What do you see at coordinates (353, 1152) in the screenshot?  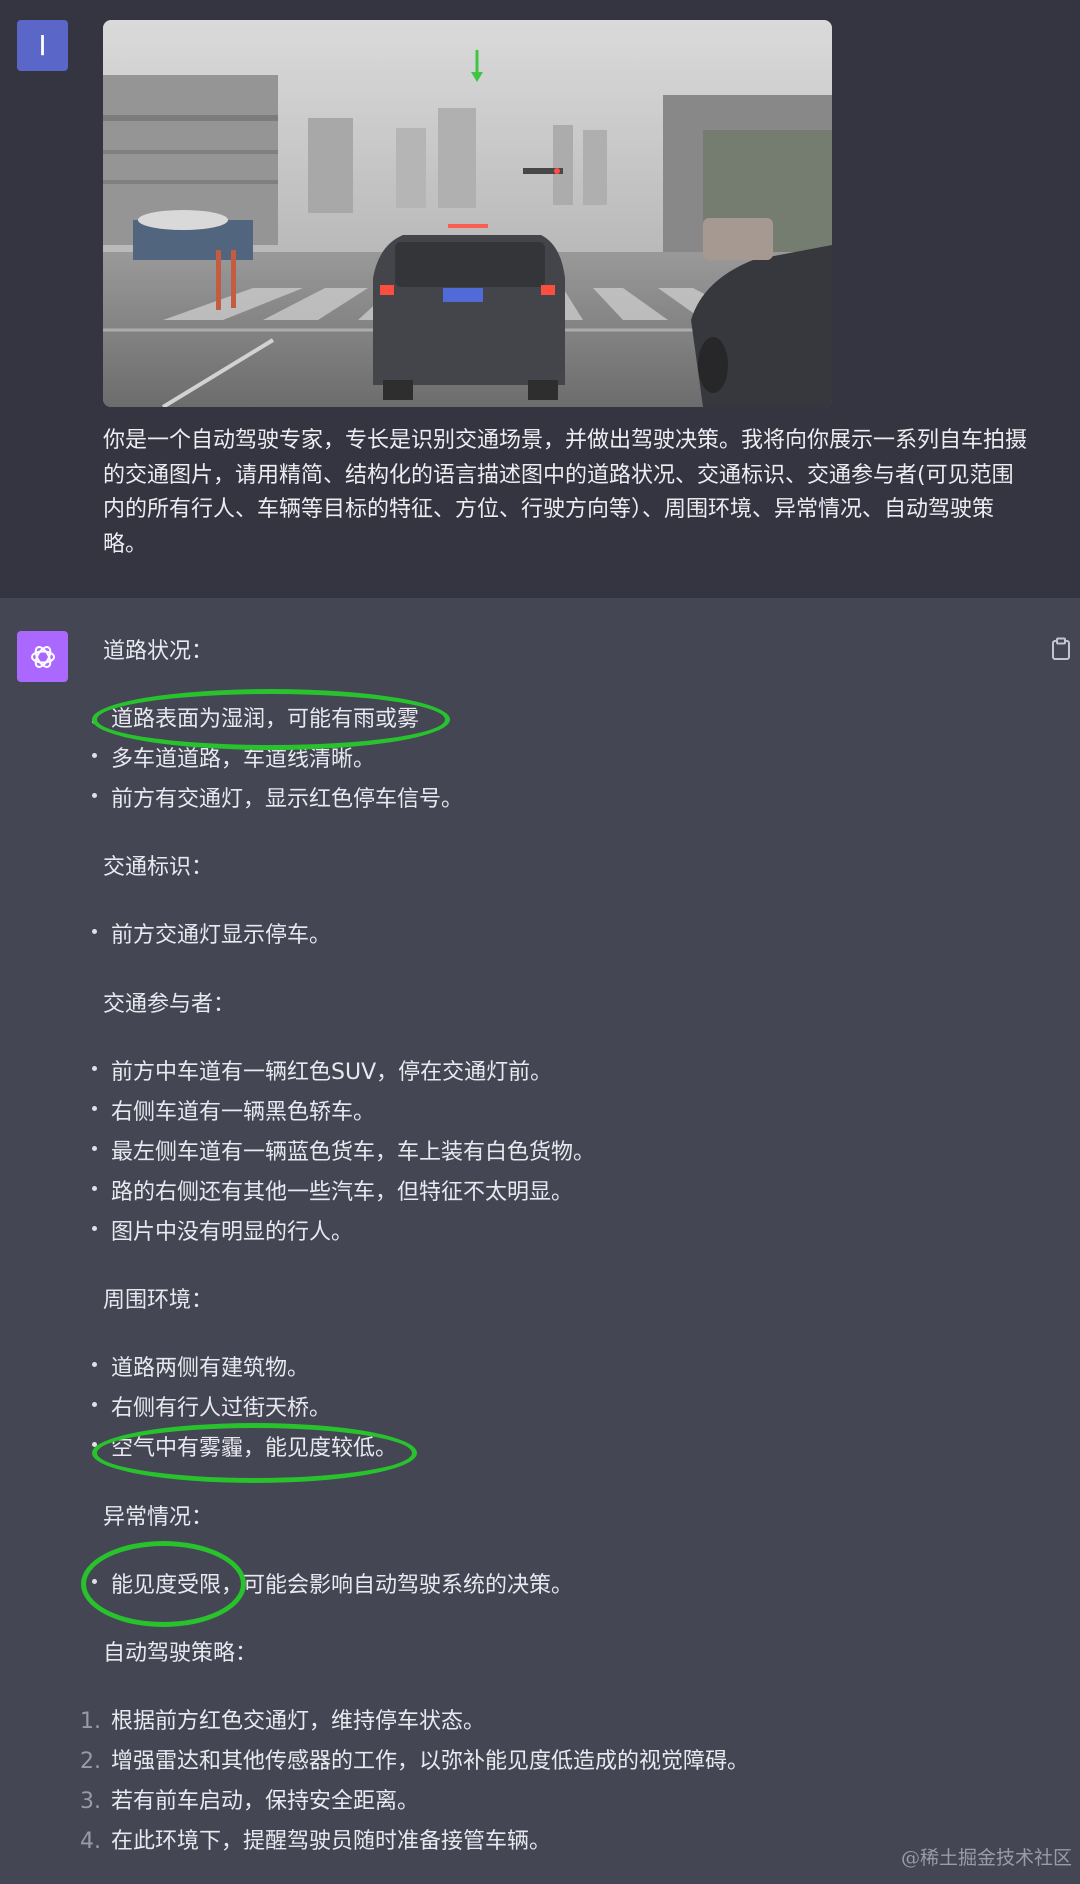 I see `list-item: 最左侧车道有一辆蓝色货车，车上装有白色货物。` at bounding box center [353, 1152].